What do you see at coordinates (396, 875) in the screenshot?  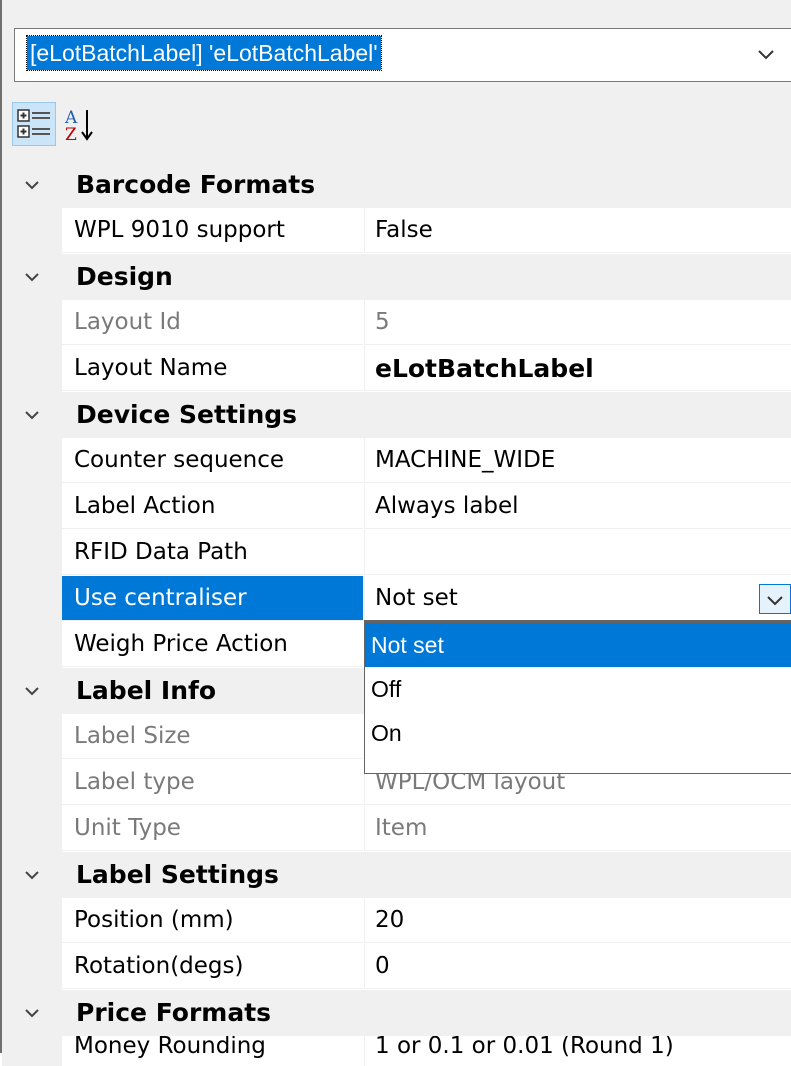 I see `category-label-settings: Label Settings` at bounding box center [396, 875].